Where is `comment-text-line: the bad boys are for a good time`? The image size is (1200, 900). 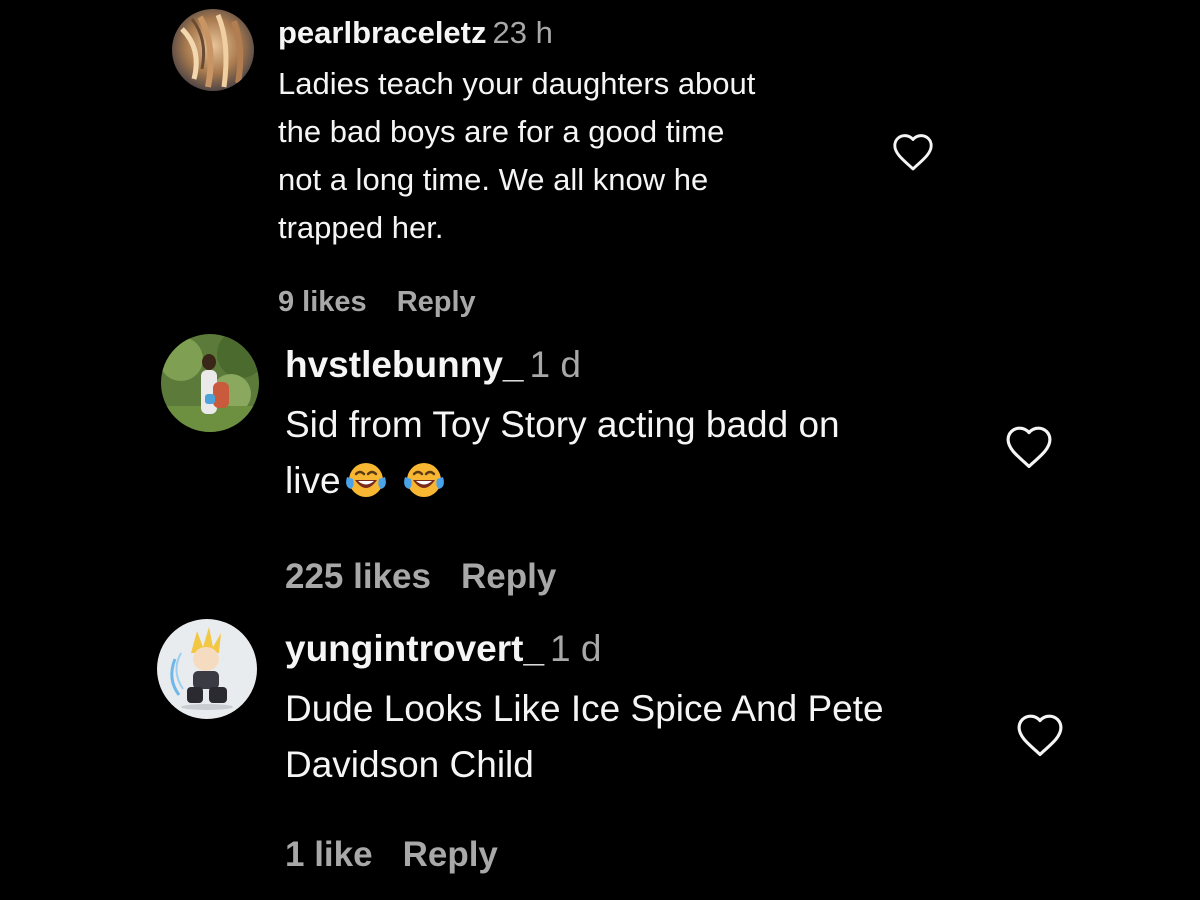
comment-text-line: the bad boys are for a good time is located at coordinates (501, 131).